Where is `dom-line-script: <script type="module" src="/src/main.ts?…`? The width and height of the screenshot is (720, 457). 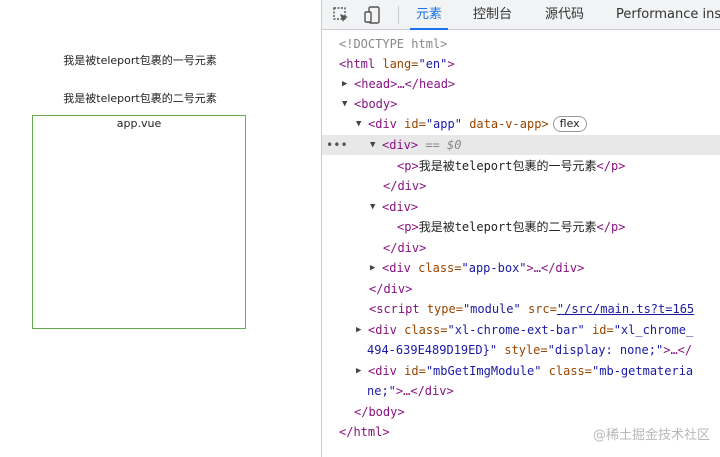
dom-line-script: <script type="module" src="/src/main.ts?… is located at coordinates (521, 309).